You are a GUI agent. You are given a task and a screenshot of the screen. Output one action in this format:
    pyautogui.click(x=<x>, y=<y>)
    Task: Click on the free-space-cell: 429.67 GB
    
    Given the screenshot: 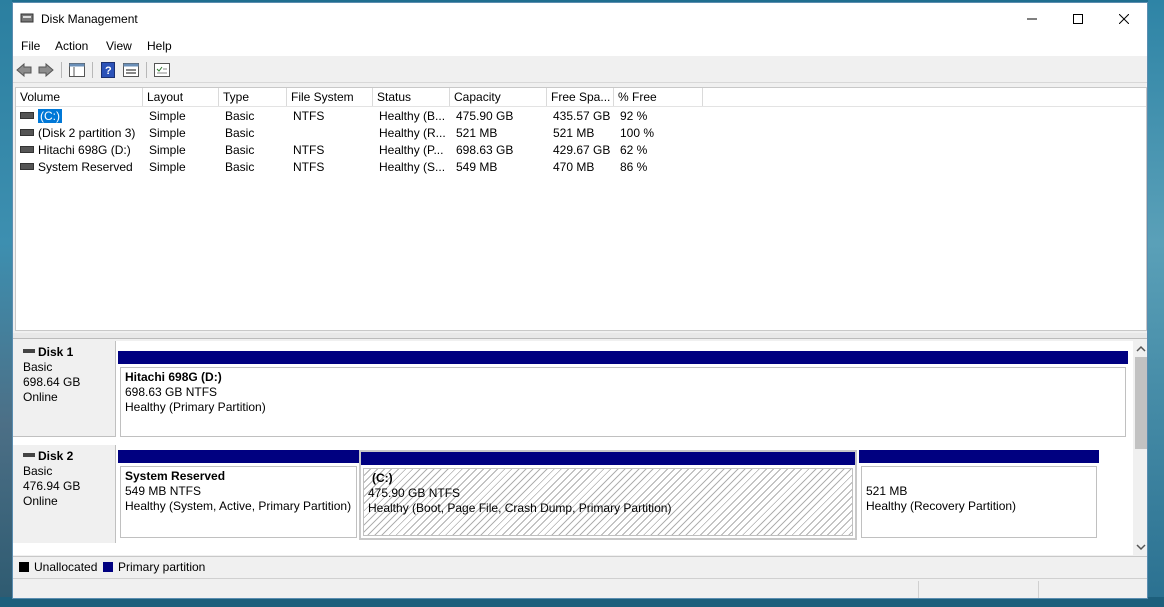 What is the action you would take?
    pyautogui.click(x=582, y=150)
    